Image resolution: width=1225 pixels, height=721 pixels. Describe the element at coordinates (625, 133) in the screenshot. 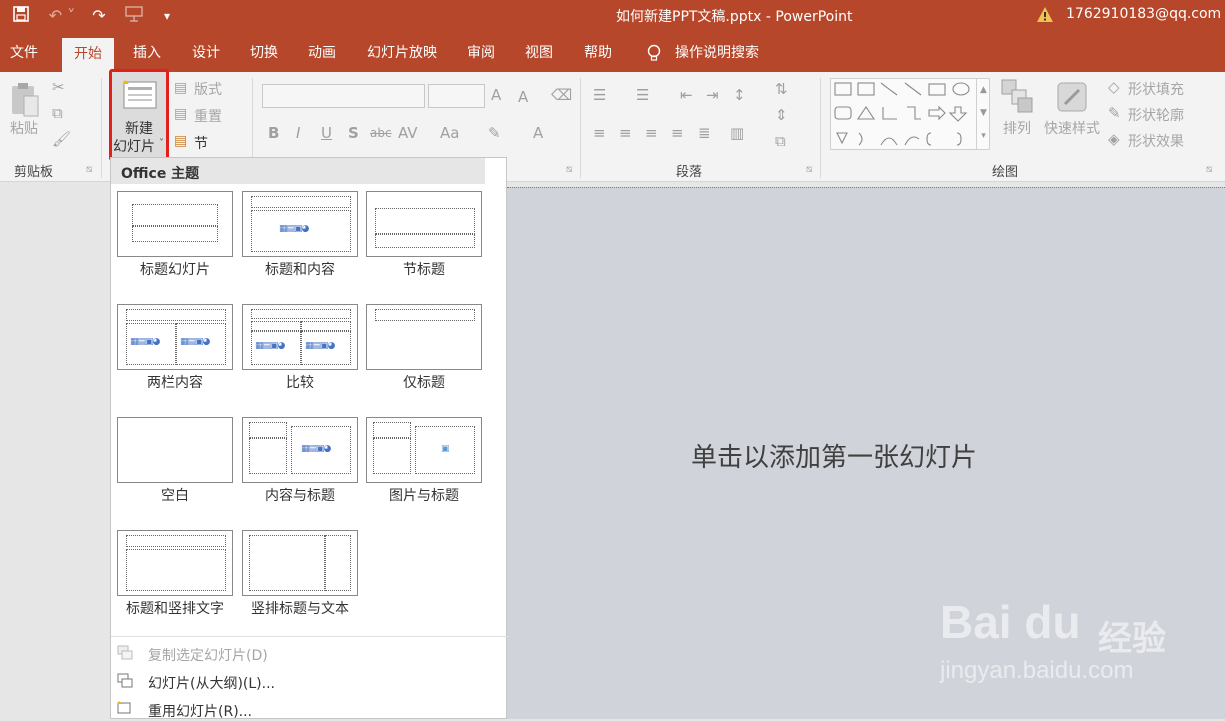

I see `align-center-icon: ≡` at that location.